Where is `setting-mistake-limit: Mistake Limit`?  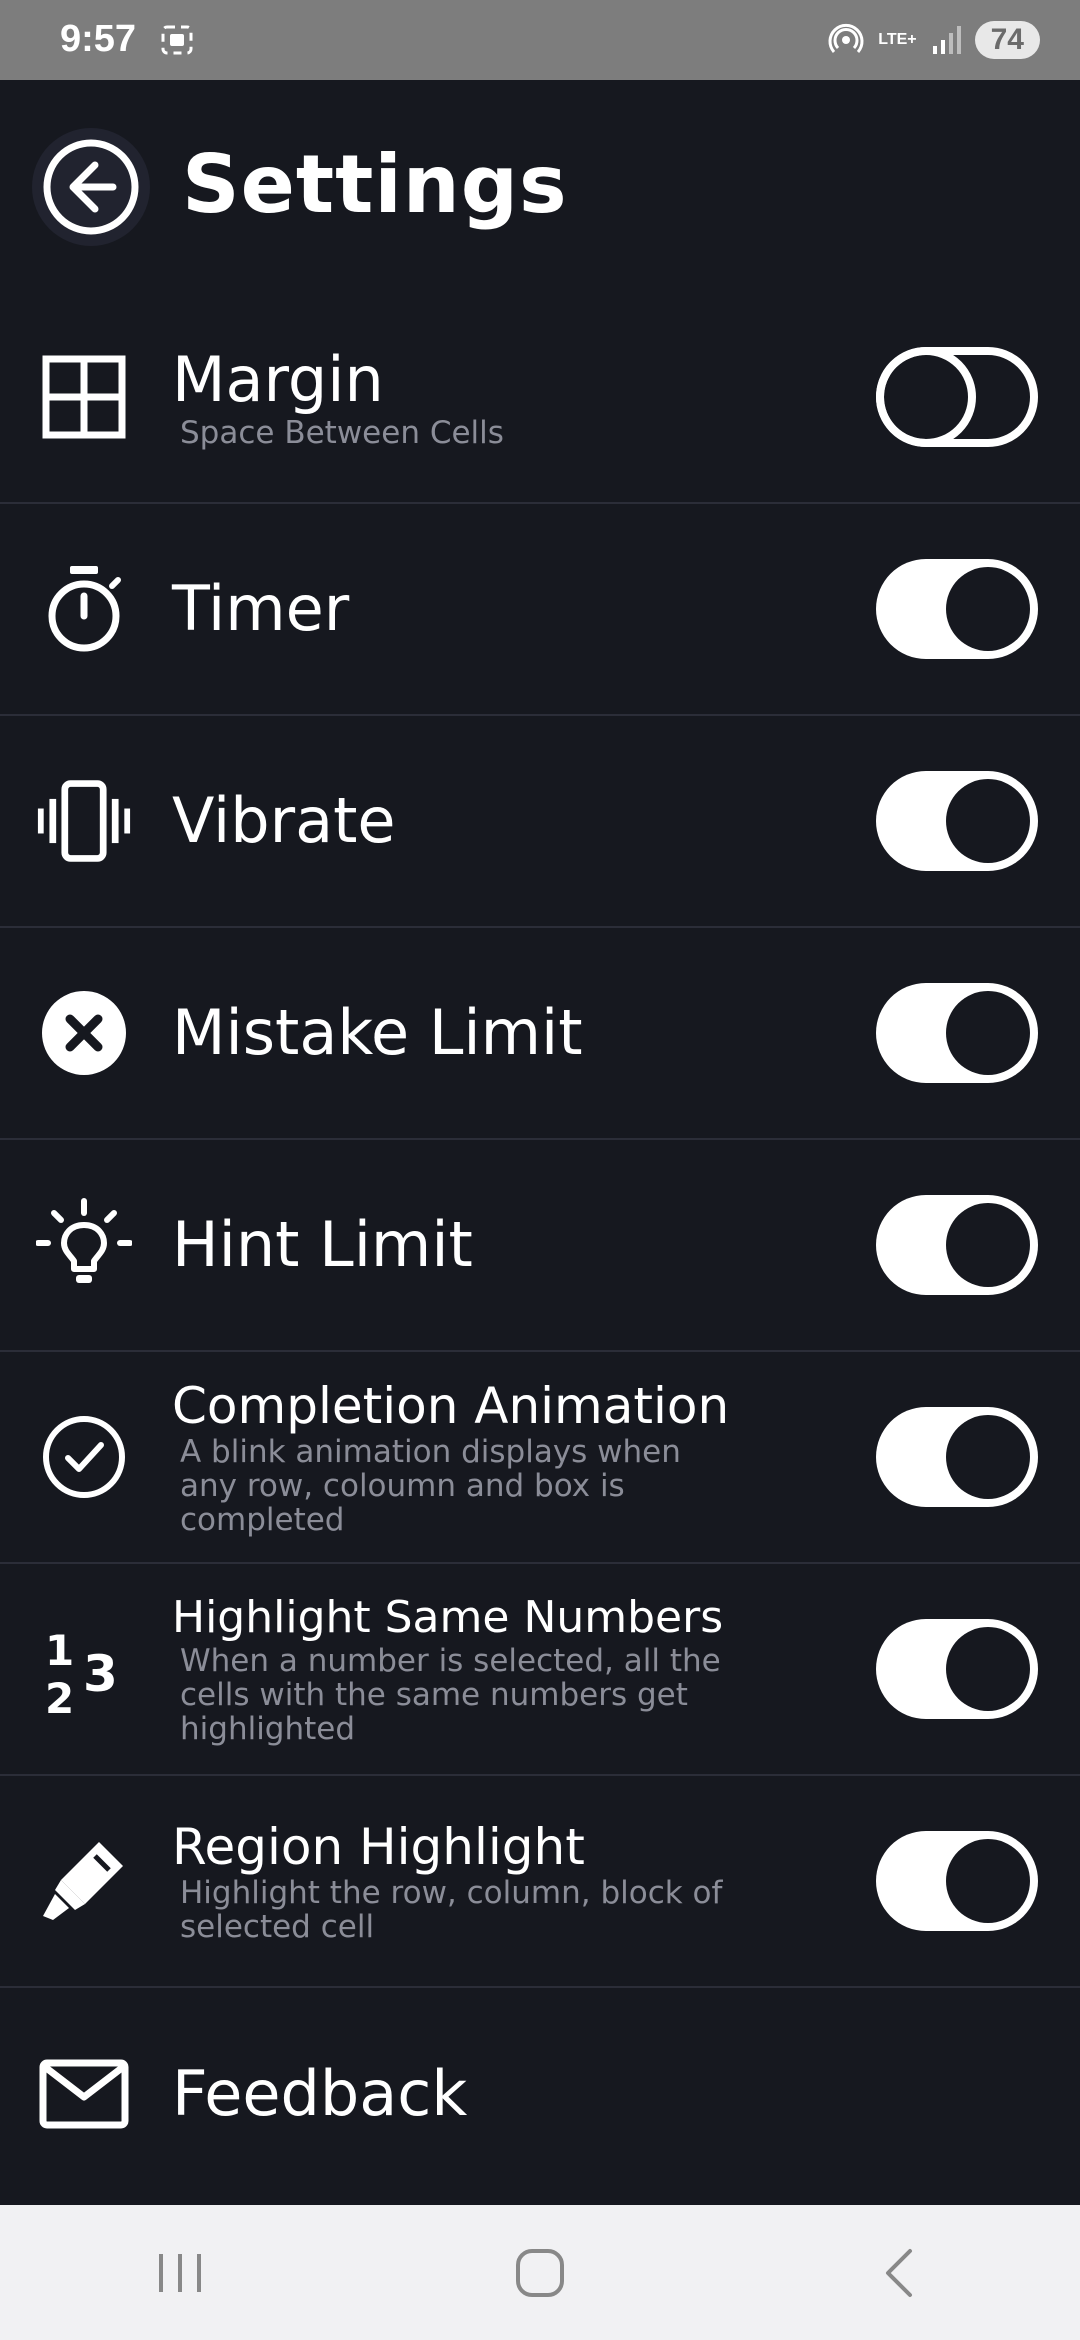 setting-mistake-limit: Mistake Limit is located at coordinates (540, 1034).